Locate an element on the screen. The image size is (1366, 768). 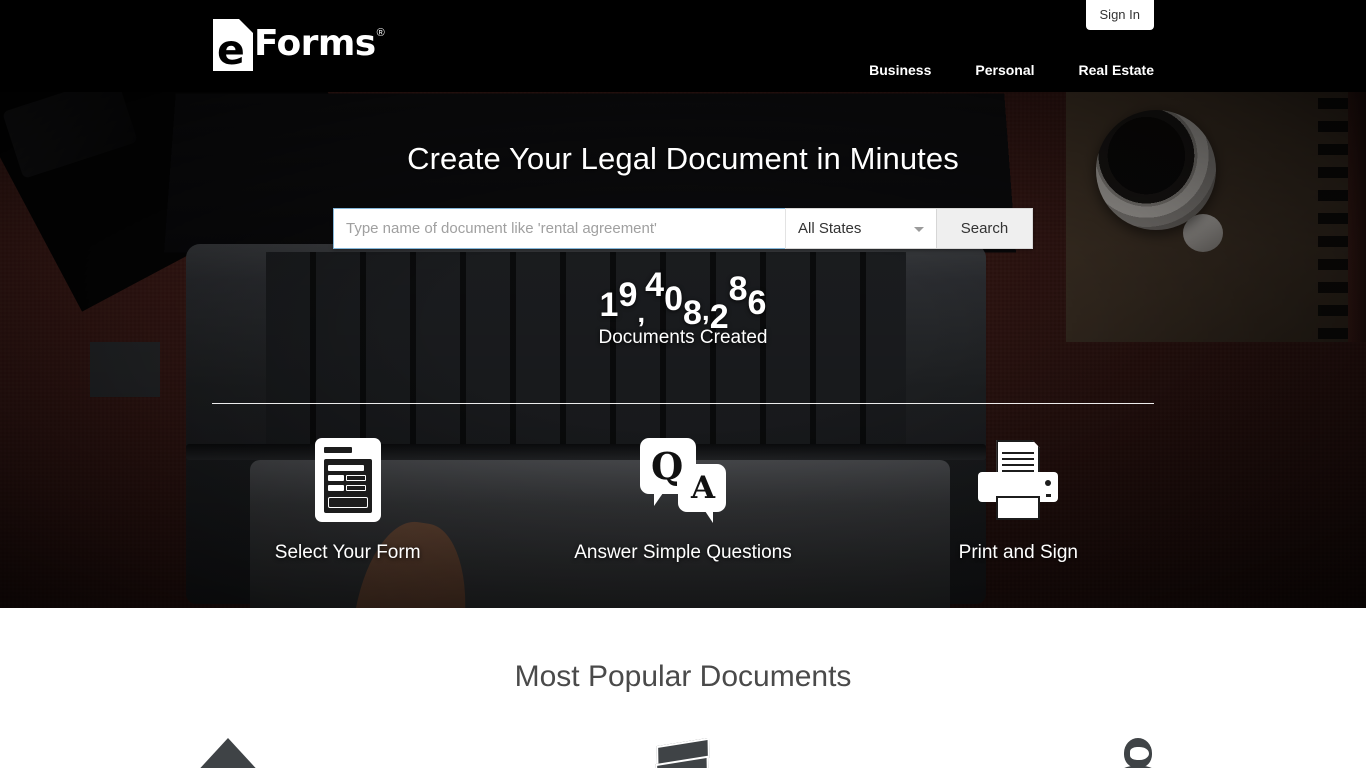
eforms-logo: e Forms ® is located at coordinates (299, 45).